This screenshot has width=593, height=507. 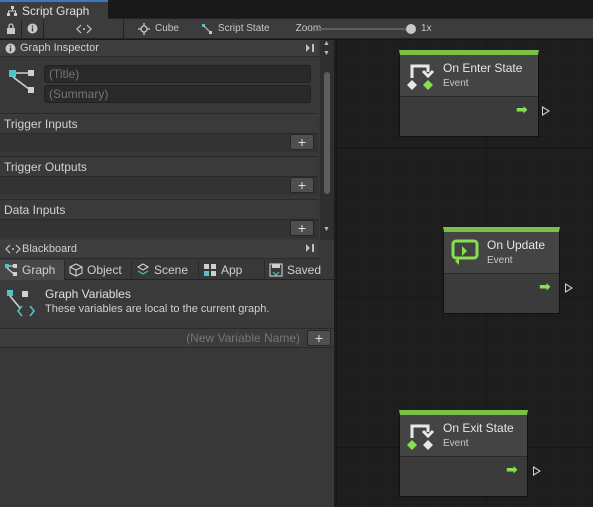 What do you see at coordinates (243, 28) in the screenshot?
I see `script-state-label: Script State` at bounding box center [243, 28].